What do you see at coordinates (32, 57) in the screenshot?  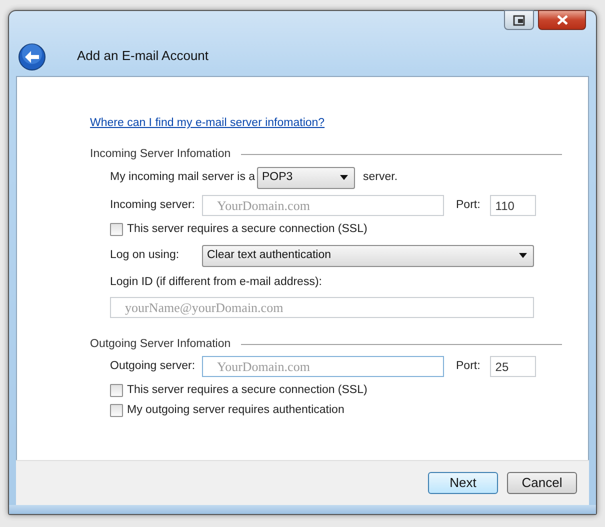 I see `back-button` at bounding box center [32, 57].